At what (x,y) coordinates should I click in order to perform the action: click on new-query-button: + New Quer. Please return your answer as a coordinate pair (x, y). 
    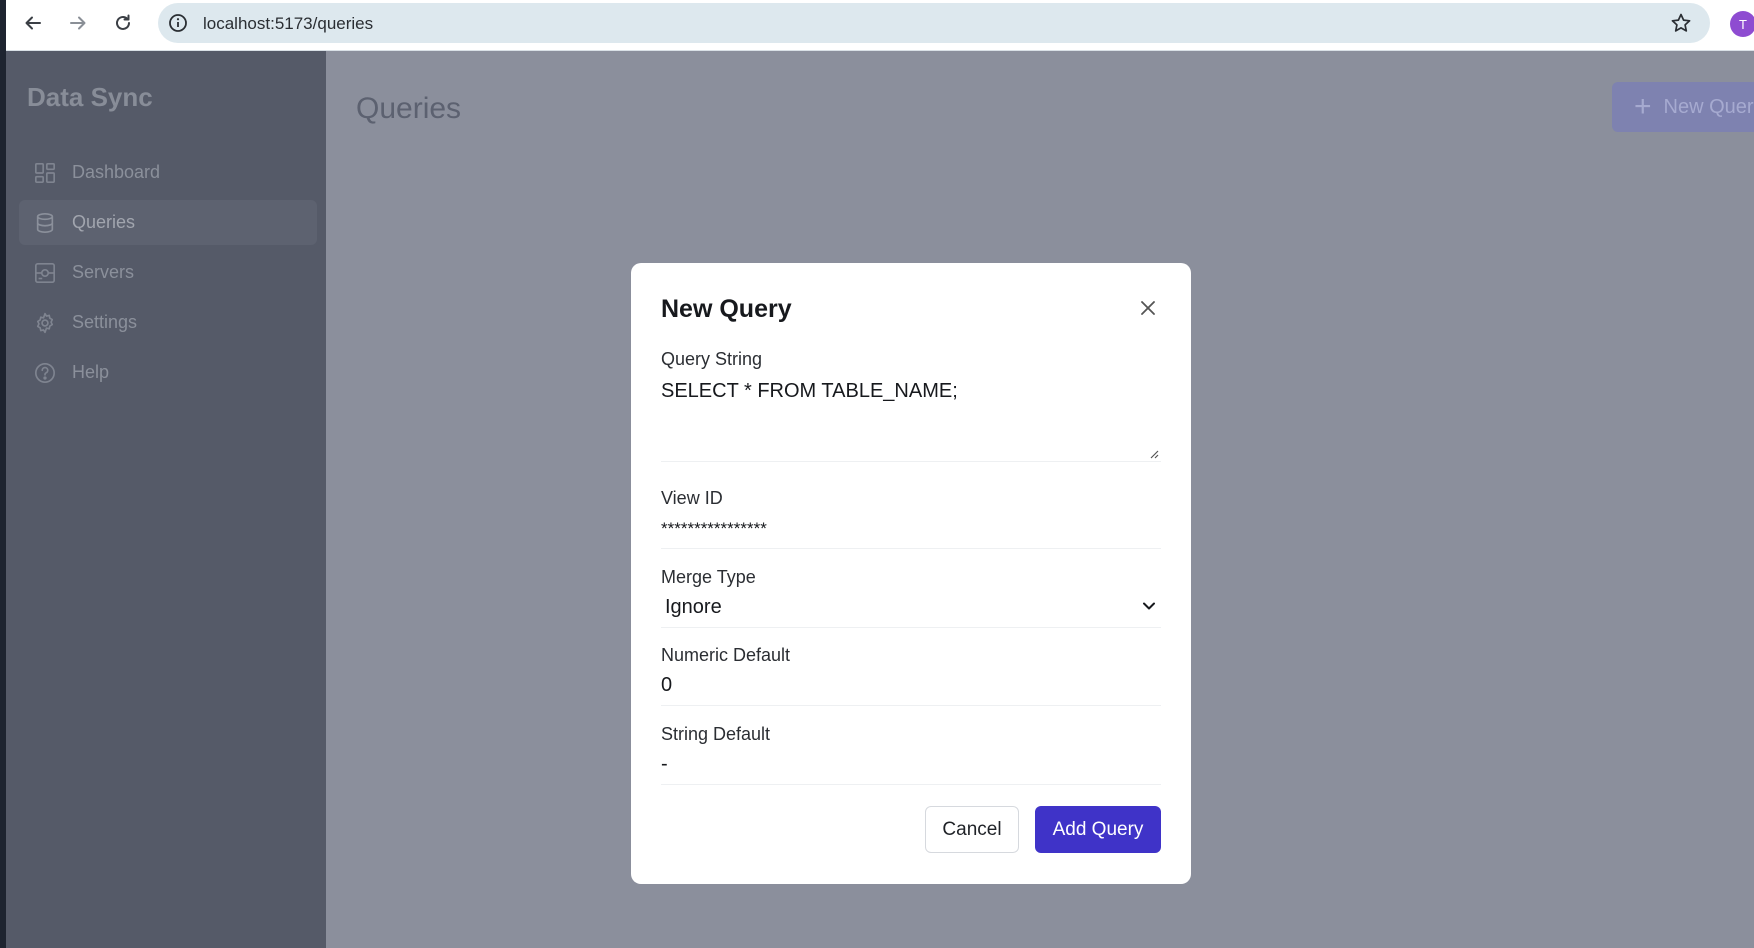
    Looking at the image, I should click on (1683, 107).